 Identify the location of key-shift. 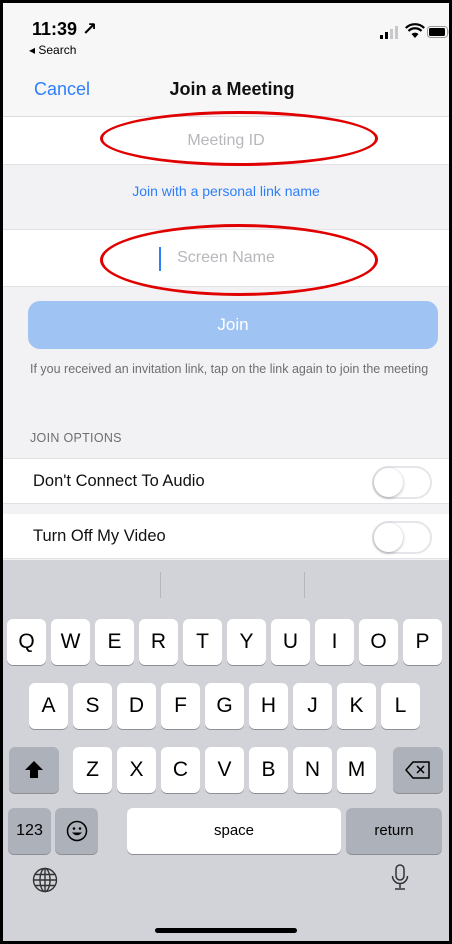
(34, 770).